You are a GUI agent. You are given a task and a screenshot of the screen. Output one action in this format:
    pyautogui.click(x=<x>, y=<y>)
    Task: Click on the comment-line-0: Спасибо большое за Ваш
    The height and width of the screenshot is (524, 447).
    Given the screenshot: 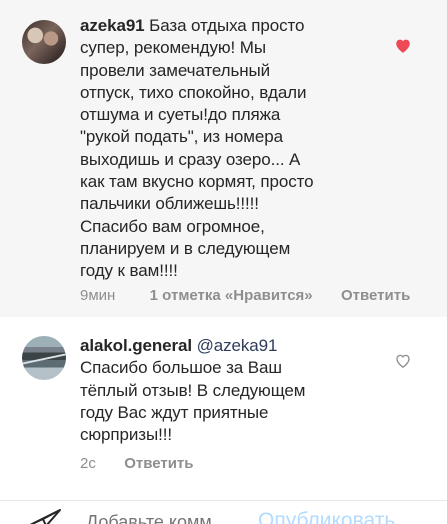 What is the action you would take?
    pyautogui.click(x=181, y=368)
    